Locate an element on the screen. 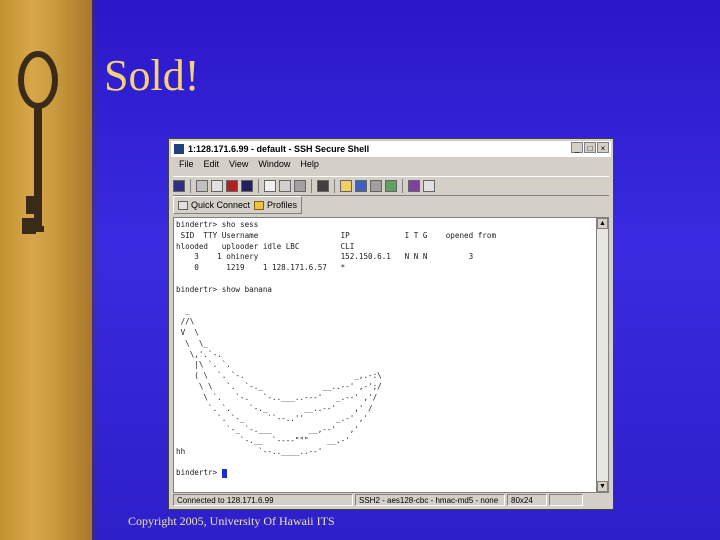  scroll-up-arrow-icon: ▲ is located at coordinates (602, 223).